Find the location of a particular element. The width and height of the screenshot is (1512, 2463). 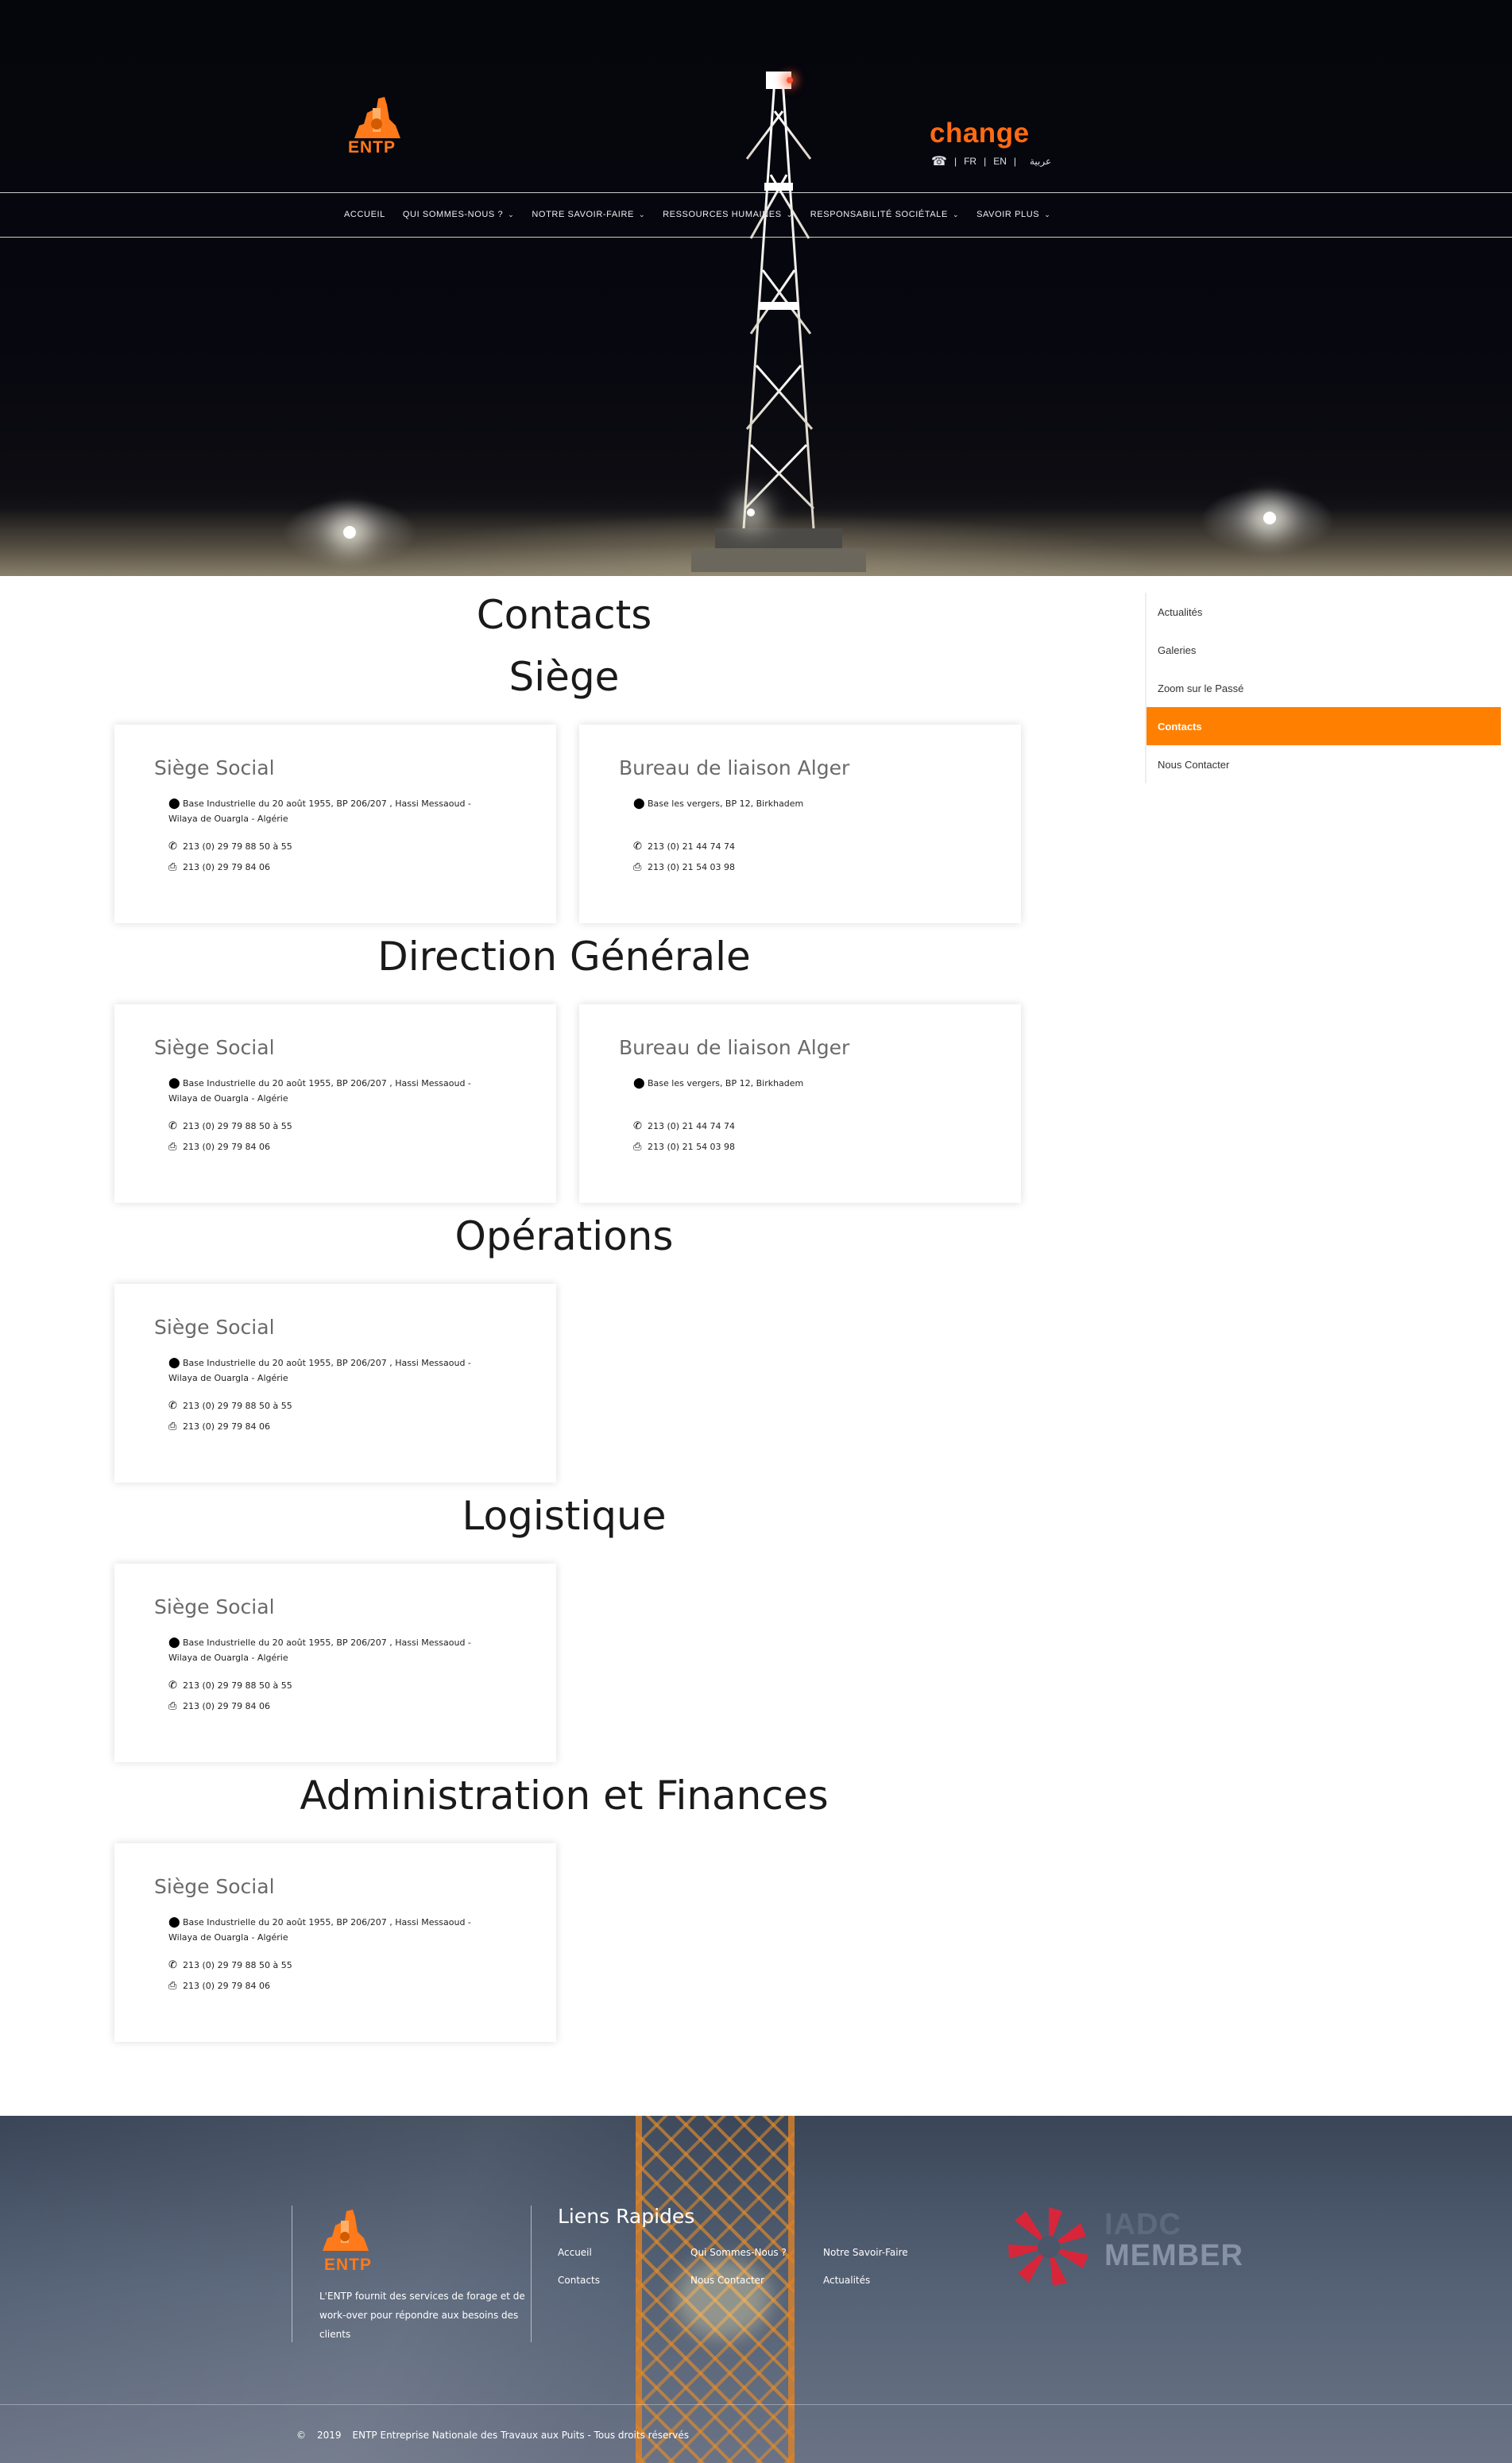

nav-item-accueil: ACCUEIL is located at coordinates (364, 214).